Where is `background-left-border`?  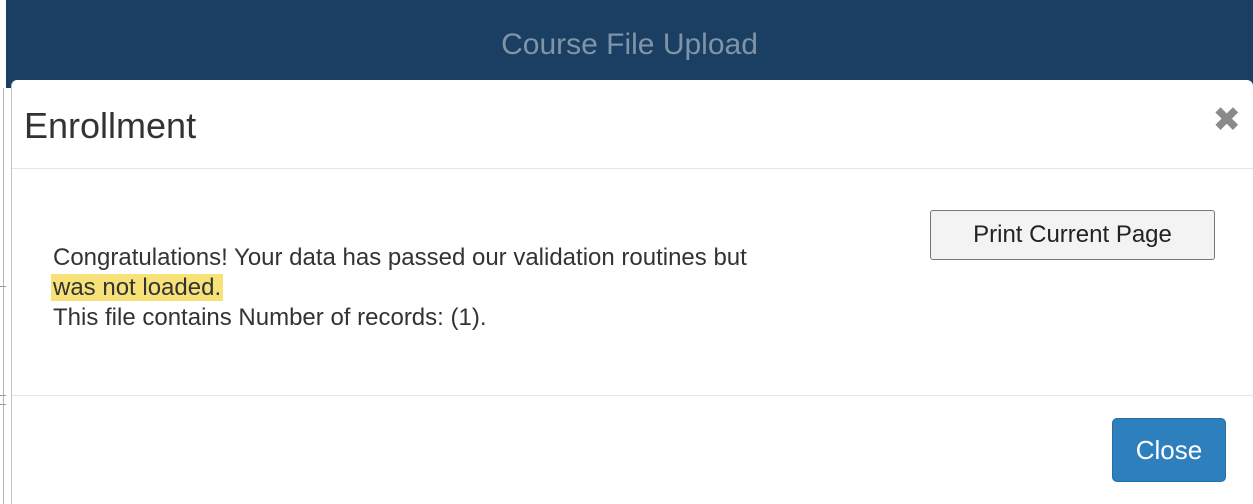
background-left-border is located at coordinates (3, 296).